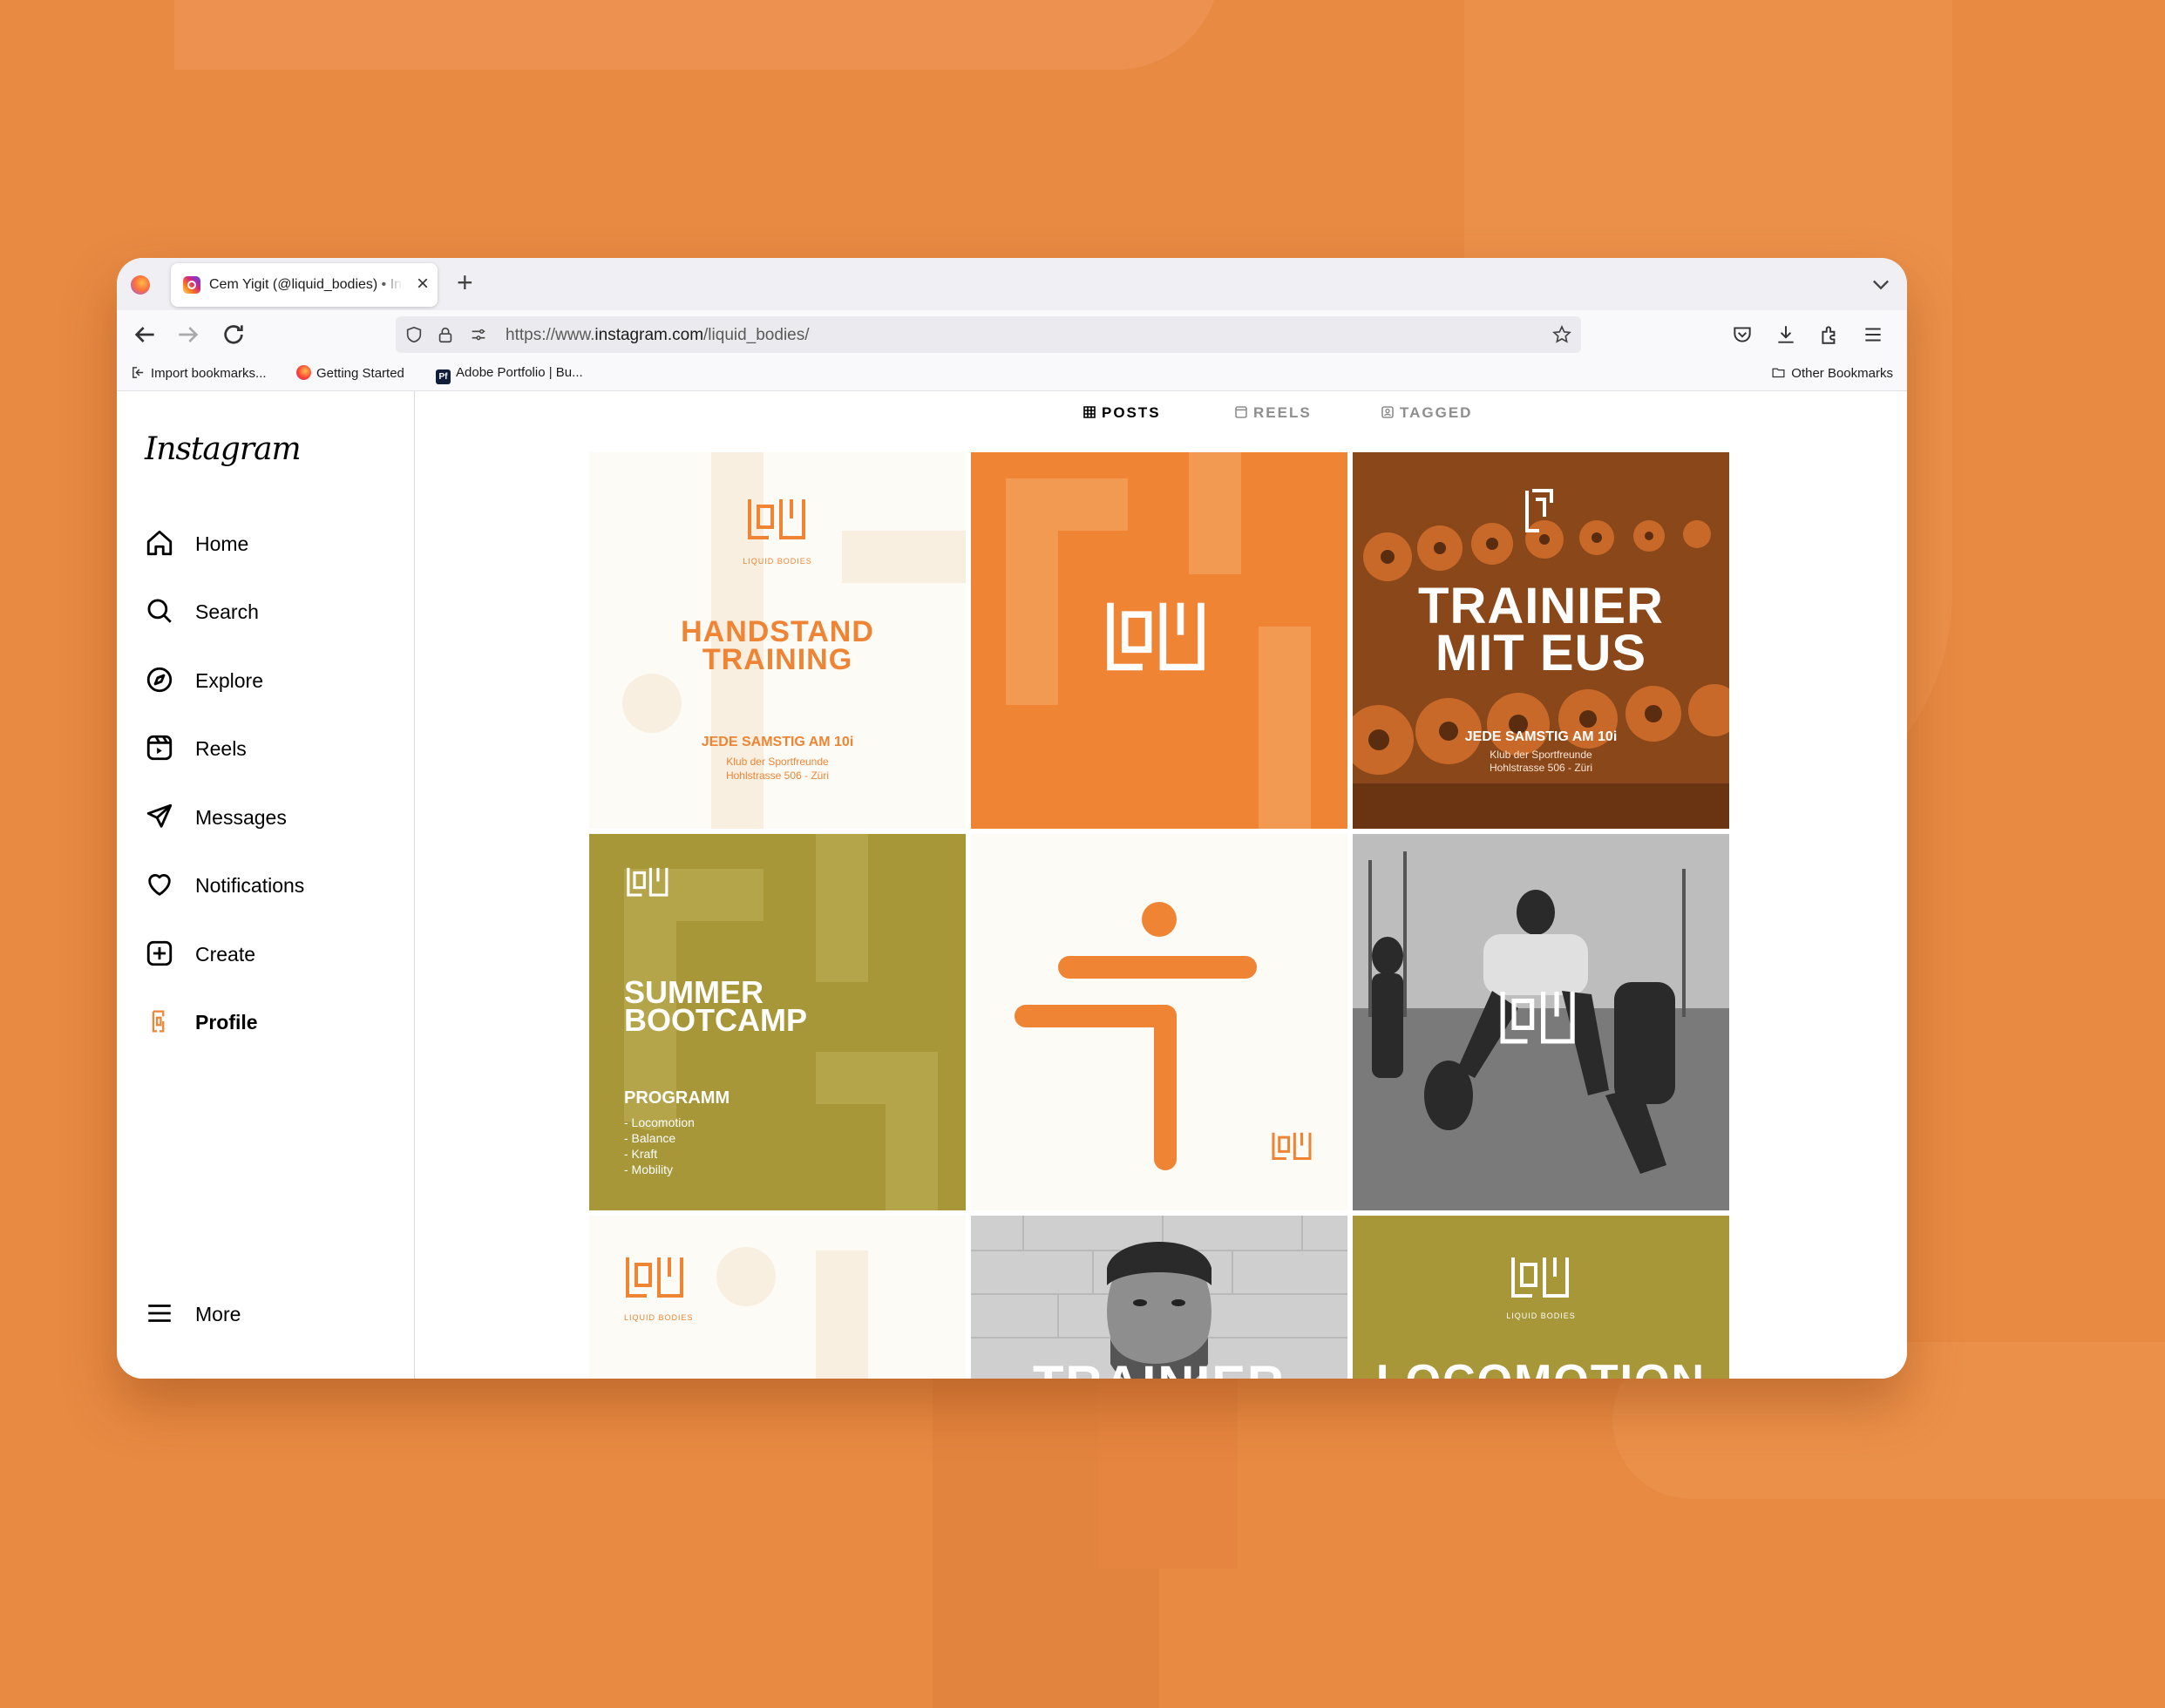 This screenshot has width=2165, height=1708. I want to click on tab-tagged: TAGGED, so click(1426, 413).